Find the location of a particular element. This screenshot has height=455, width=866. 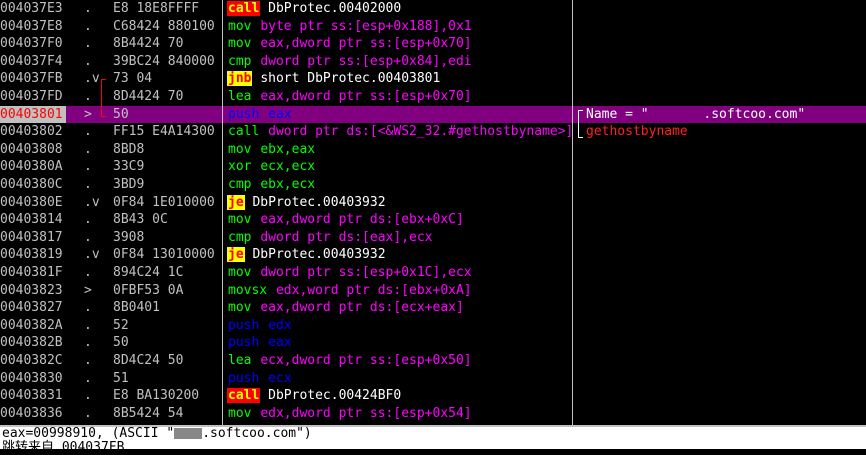

disassembly-cell: lea eax,dword ptr ss:[esp+0x70] is located at coordinates (399, 97).